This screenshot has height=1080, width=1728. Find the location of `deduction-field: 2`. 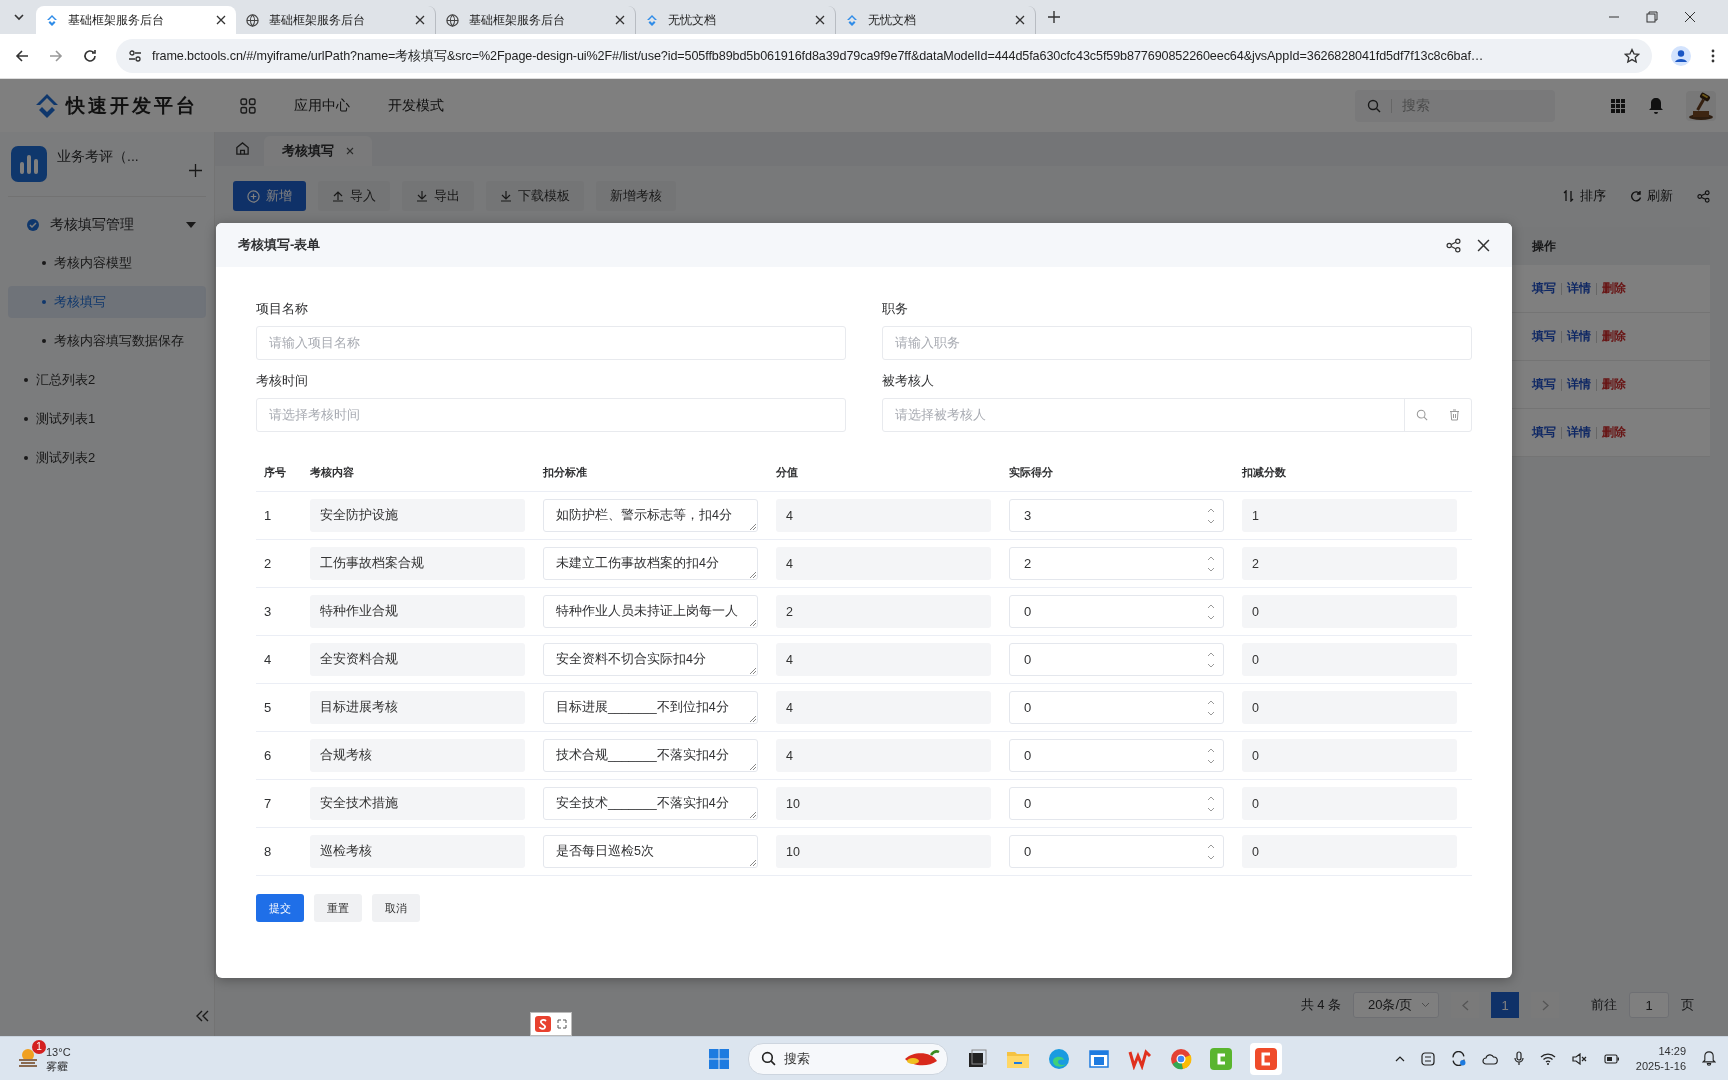

deduction-field: 2 is located at coordinates (1349, 563).